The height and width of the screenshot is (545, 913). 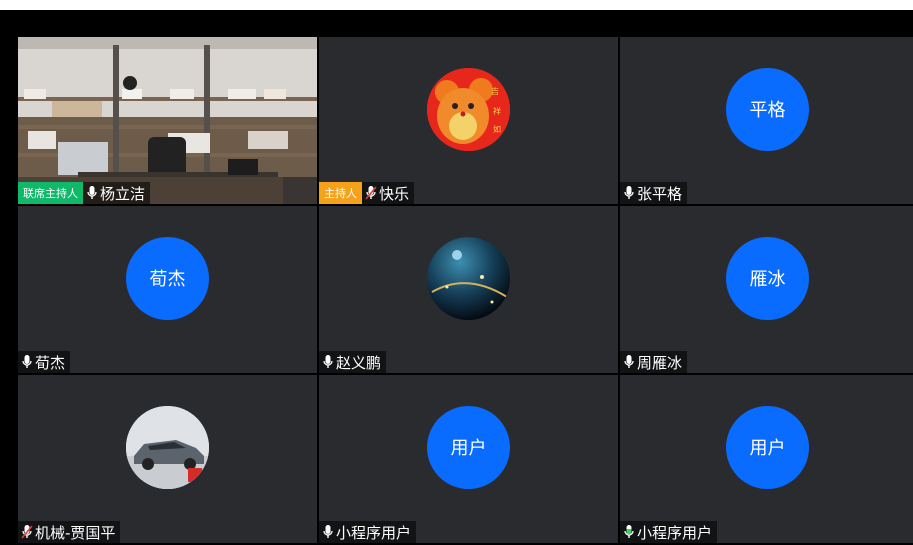 What do you see at coordinates (75, 532) in the screenshot?
I see `participant-name: 机械-贾国平` at bounding box center [75, 532].